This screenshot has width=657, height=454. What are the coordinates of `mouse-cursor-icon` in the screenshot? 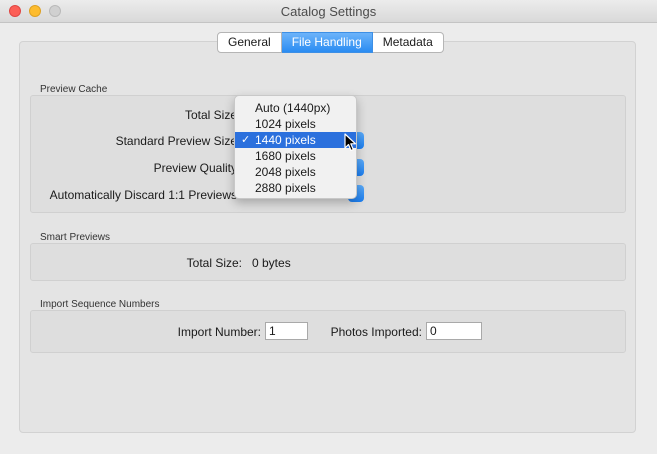 It's located at (350, 142).